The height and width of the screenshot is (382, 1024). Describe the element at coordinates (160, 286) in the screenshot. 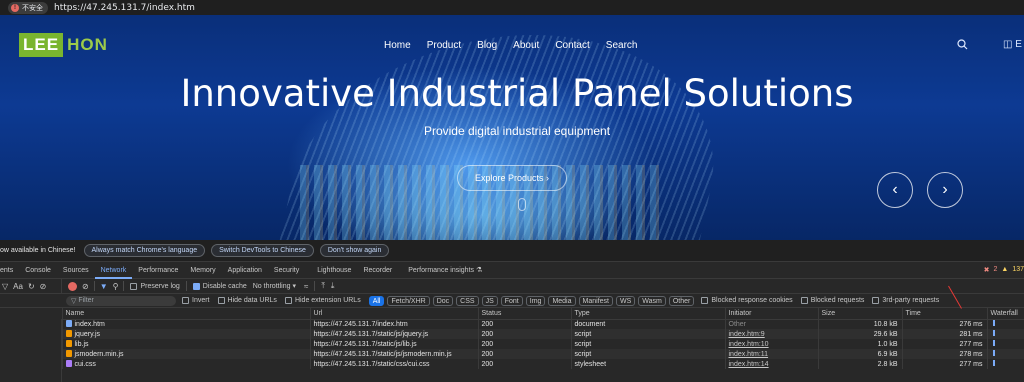

I see `preserve-log-label: Preserve log` at that location.